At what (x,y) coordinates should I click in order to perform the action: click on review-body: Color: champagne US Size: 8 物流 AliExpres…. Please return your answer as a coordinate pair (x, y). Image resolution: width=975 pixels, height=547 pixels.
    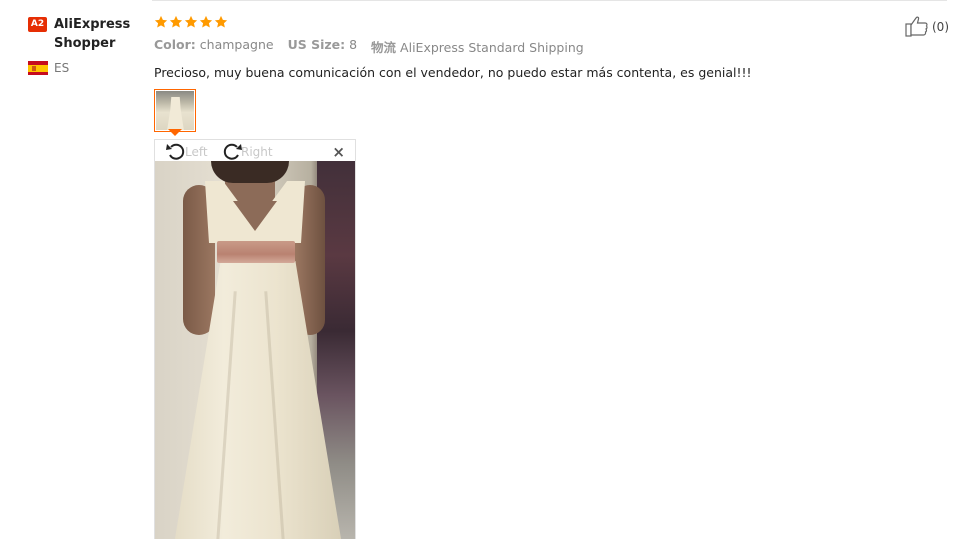
    Looking at the image, I should click on (514, 46).